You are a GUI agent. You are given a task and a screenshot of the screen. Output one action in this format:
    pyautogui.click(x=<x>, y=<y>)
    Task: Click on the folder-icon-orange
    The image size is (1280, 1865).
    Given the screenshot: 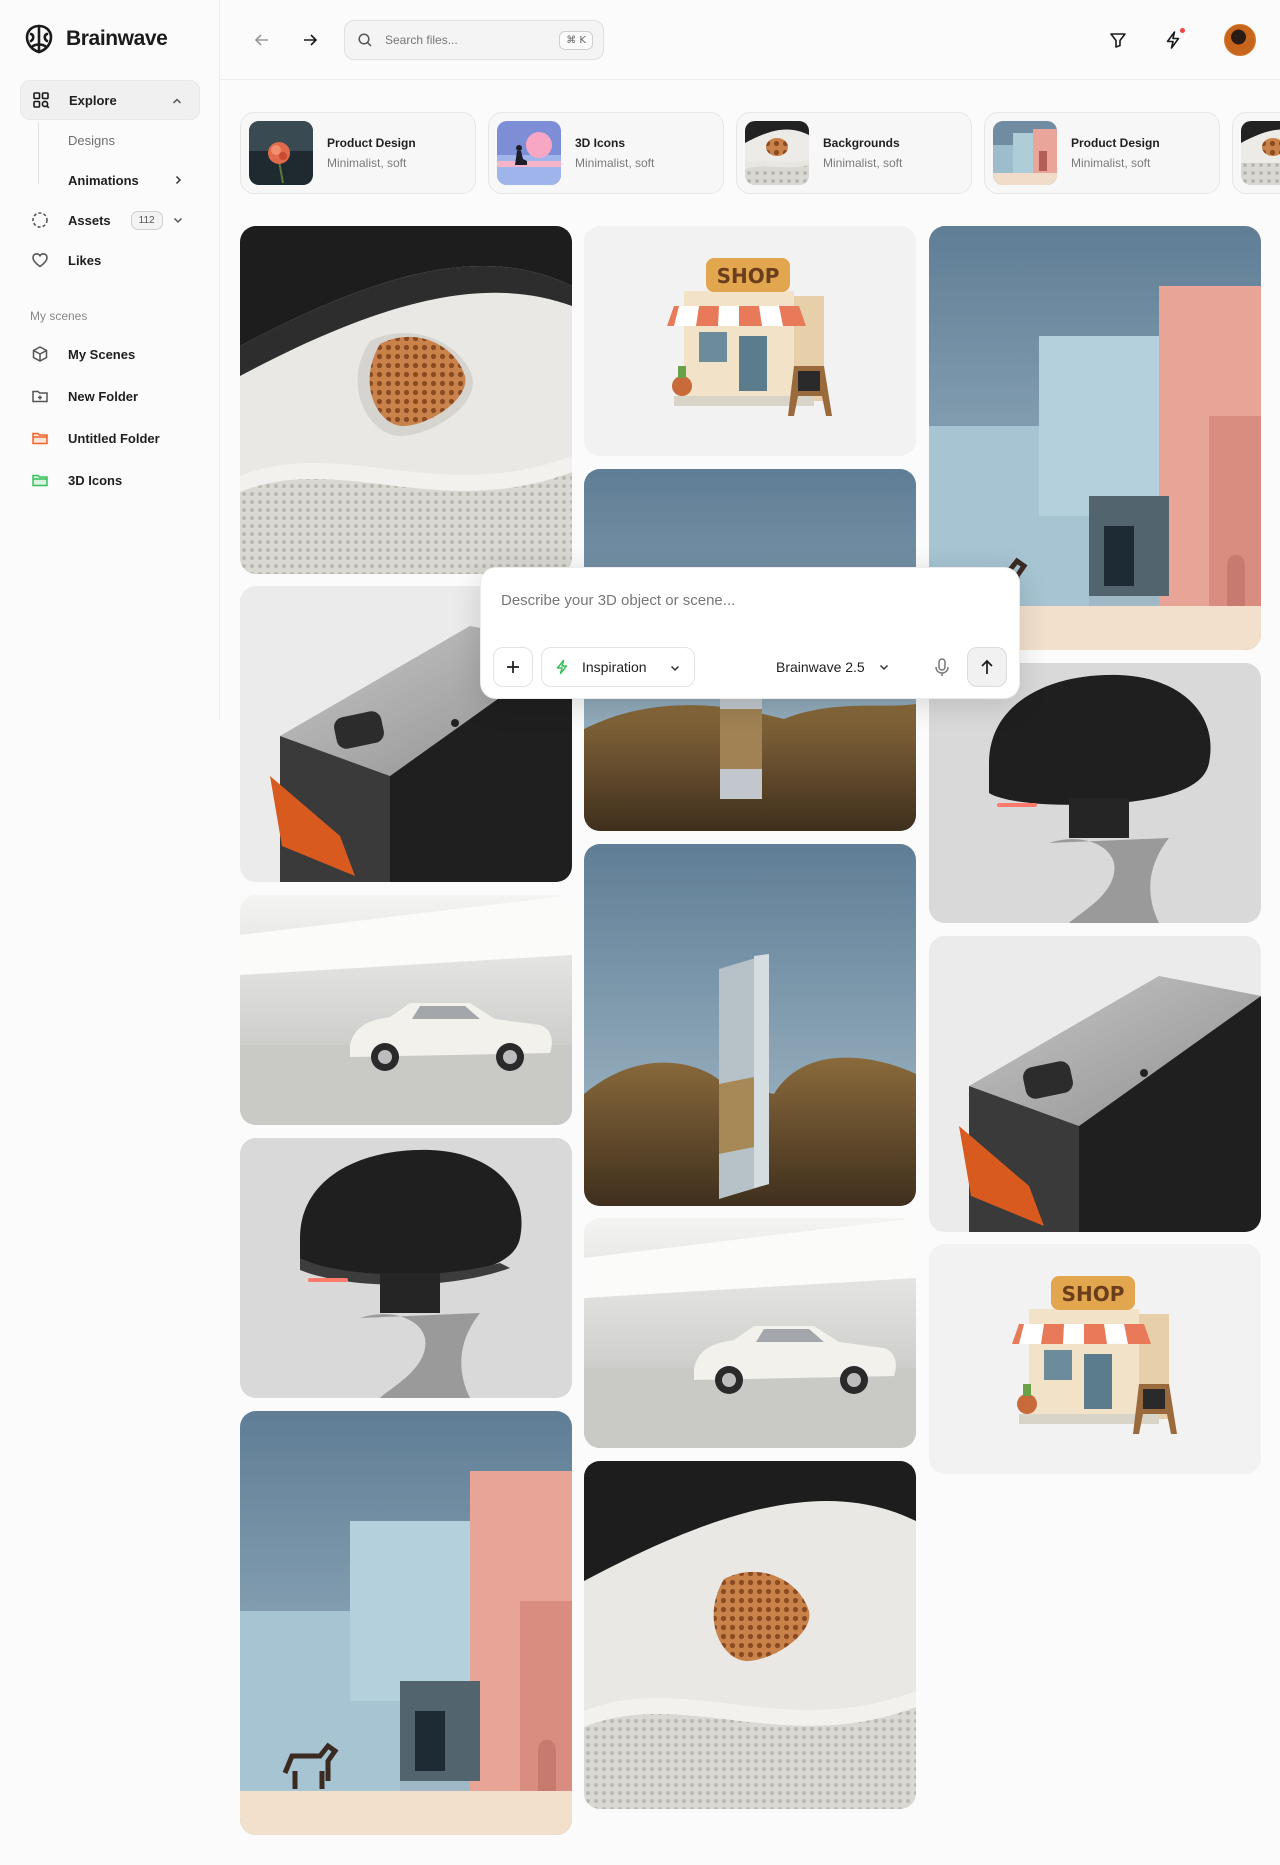 What is the action you would take?
    pyautogui.click(x=40, y=438)
    